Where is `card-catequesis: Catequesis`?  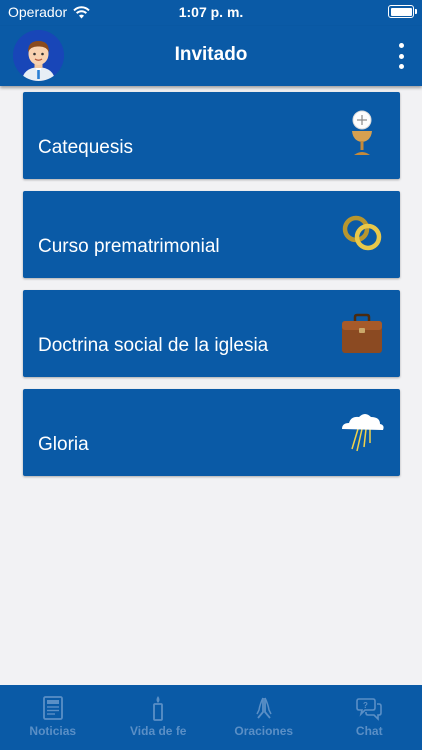 card-catequesis: Catequesis is located at coordinates (211, 135).